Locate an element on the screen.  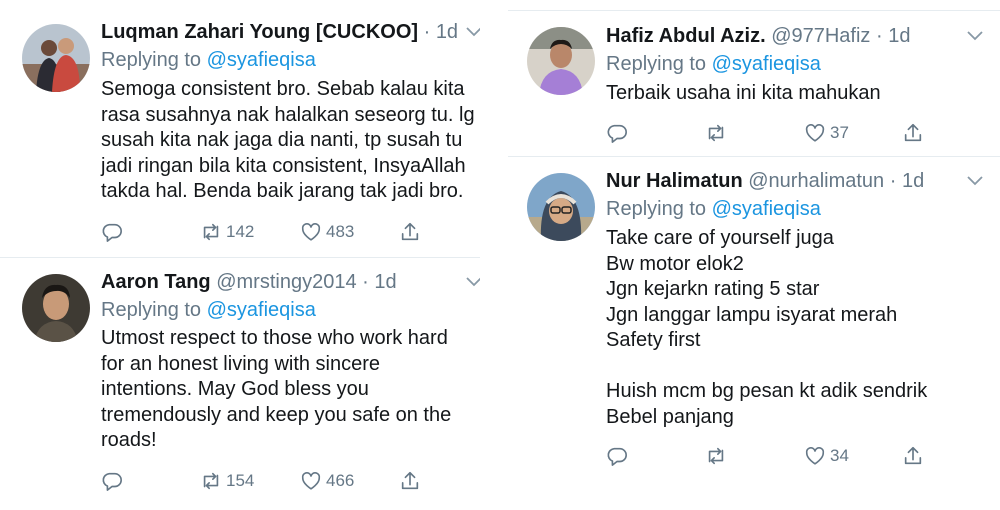
tweet-header: Aaron Tang @mrstingy2014 · 1d is located at coordinates (249, 282).